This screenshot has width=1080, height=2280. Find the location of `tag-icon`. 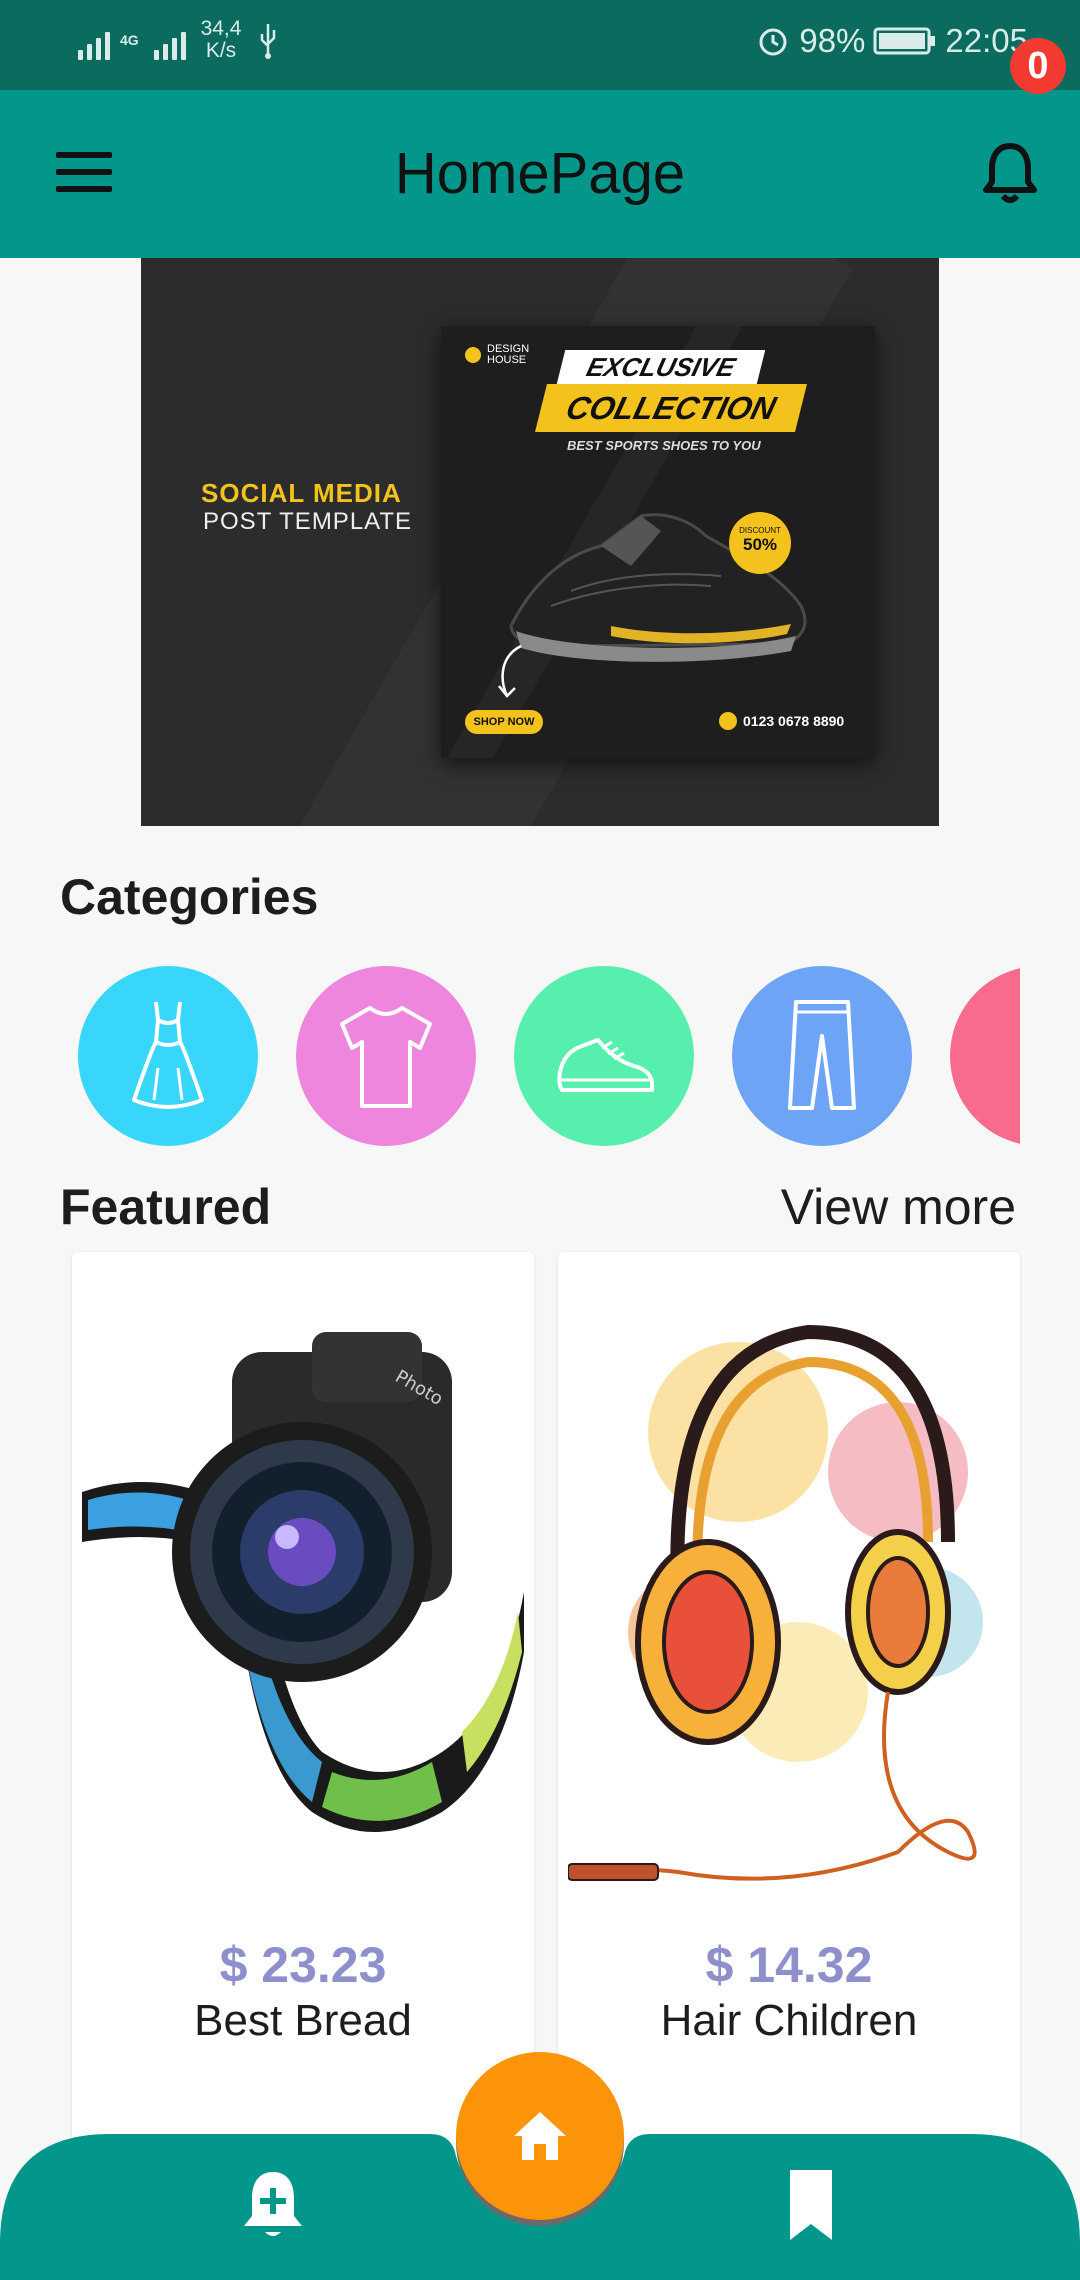

tag-icon is located at coordinates (1005, 1056).